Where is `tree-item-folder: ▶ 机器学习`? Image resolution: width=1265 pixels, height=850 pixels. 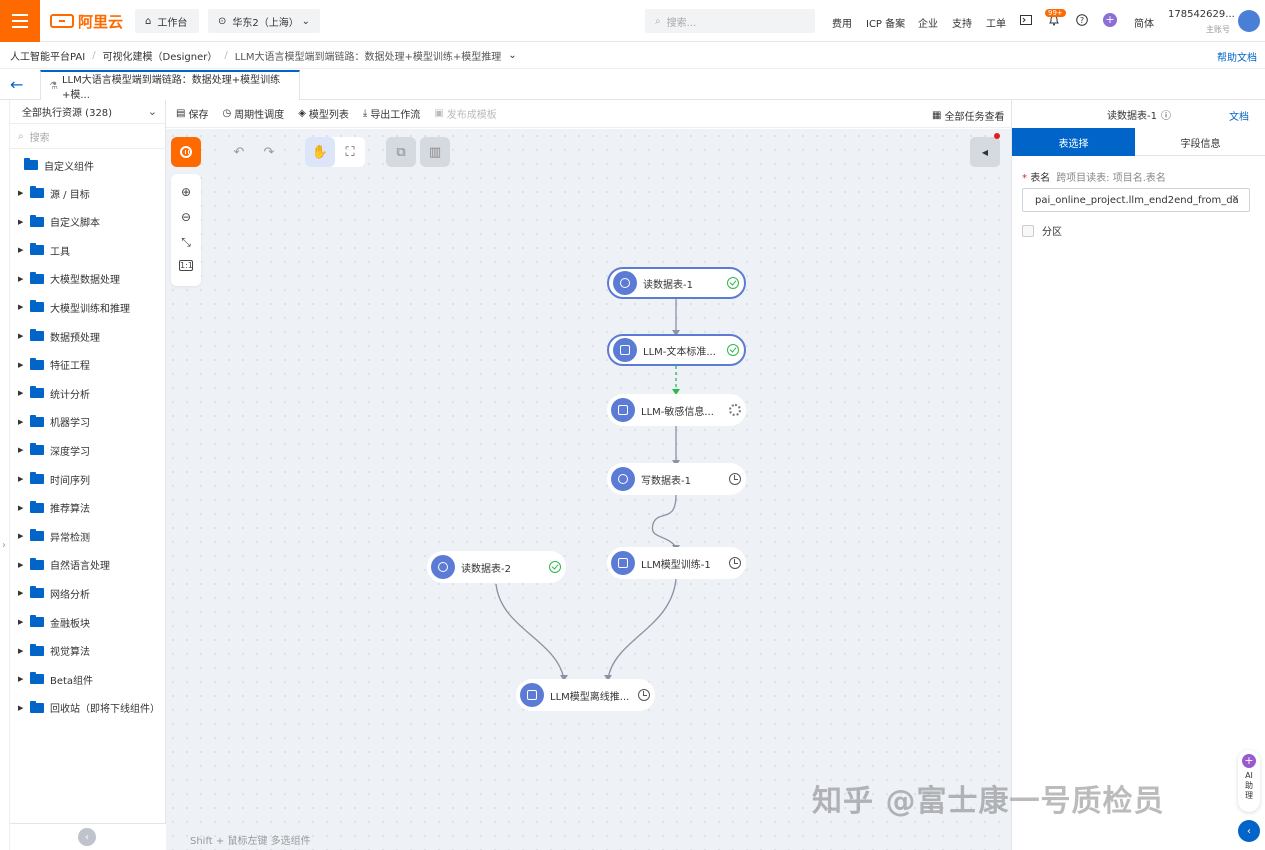 tree-item-folder: ▶ 机器学习 is located at coordinates (54, 422).